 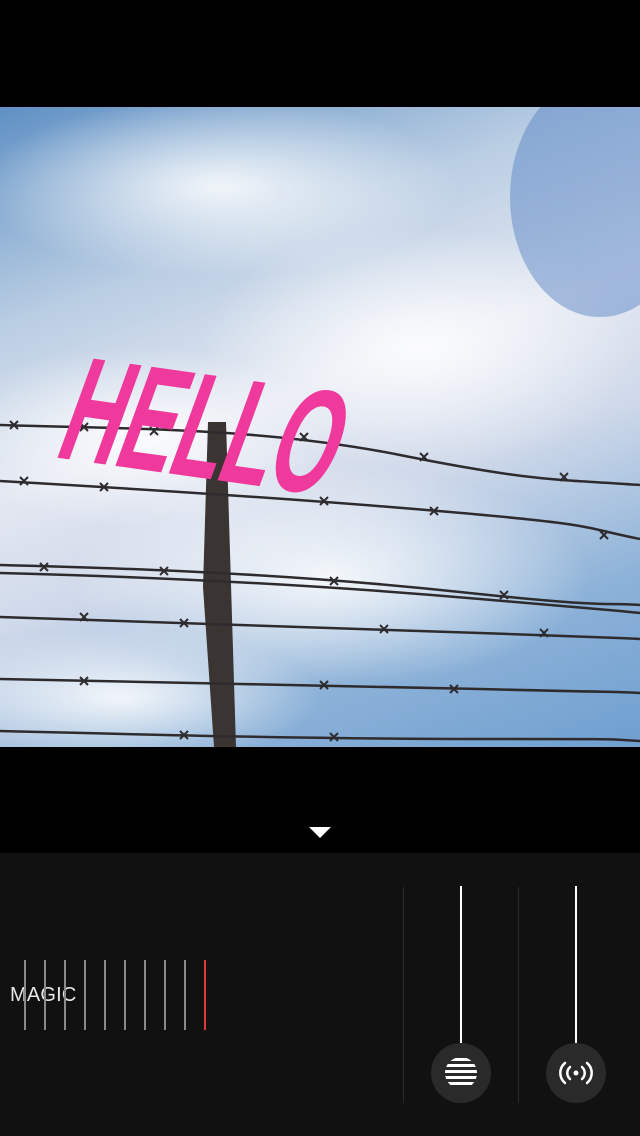 I want to click on slider-two-knob, so click(x=576, y=1073).